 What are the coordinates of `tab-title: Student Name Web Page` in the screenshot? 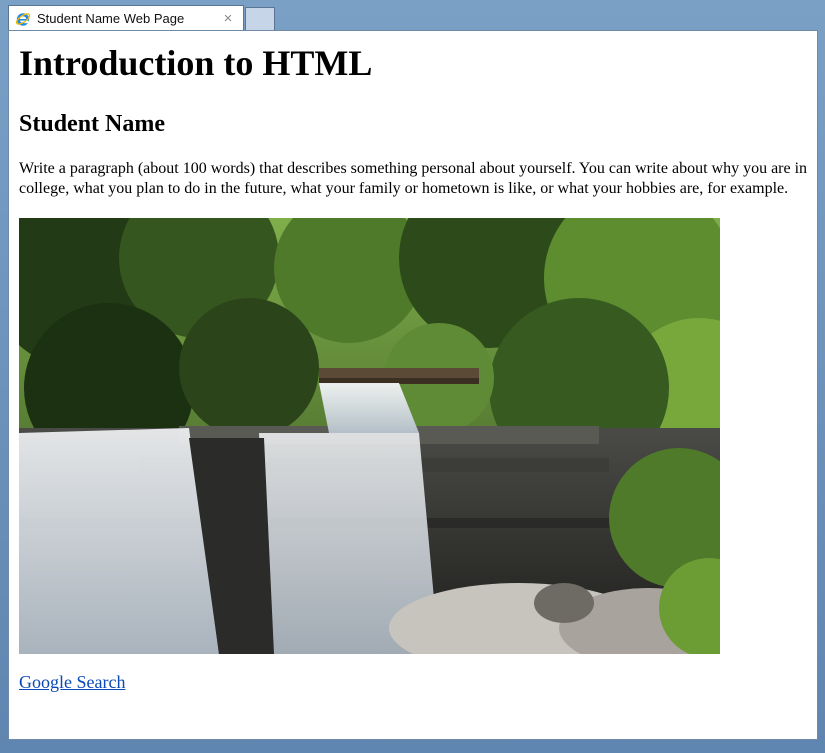 It's located at (111, 18).